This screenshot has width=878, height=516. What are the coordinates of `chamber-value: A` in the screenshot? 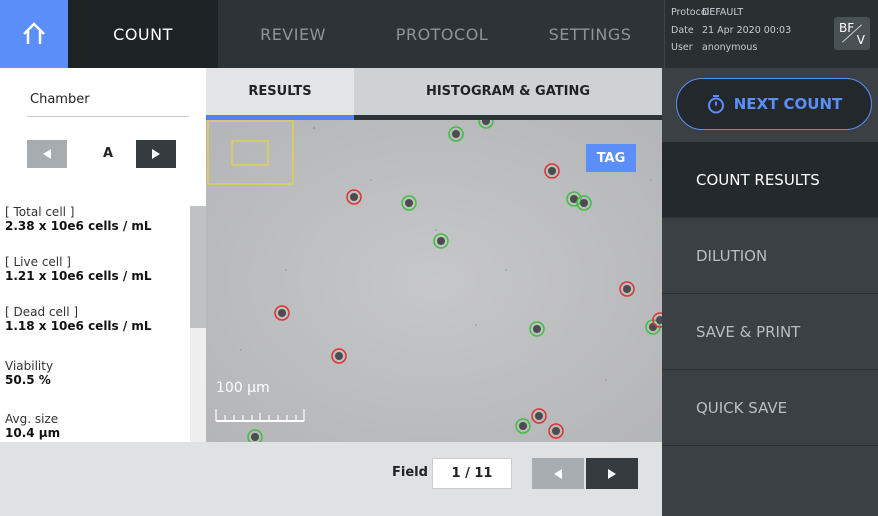 It's located at (108, 153).